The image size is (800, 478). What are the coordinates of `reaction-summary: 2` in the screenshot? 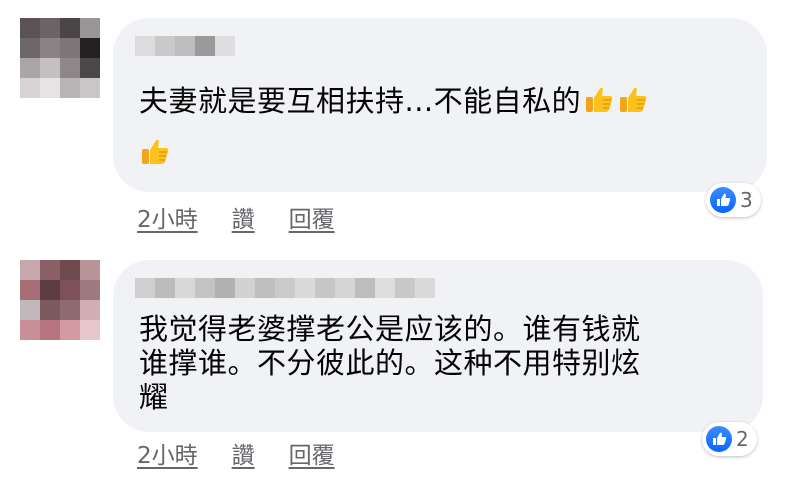 It's located at (729, 439).